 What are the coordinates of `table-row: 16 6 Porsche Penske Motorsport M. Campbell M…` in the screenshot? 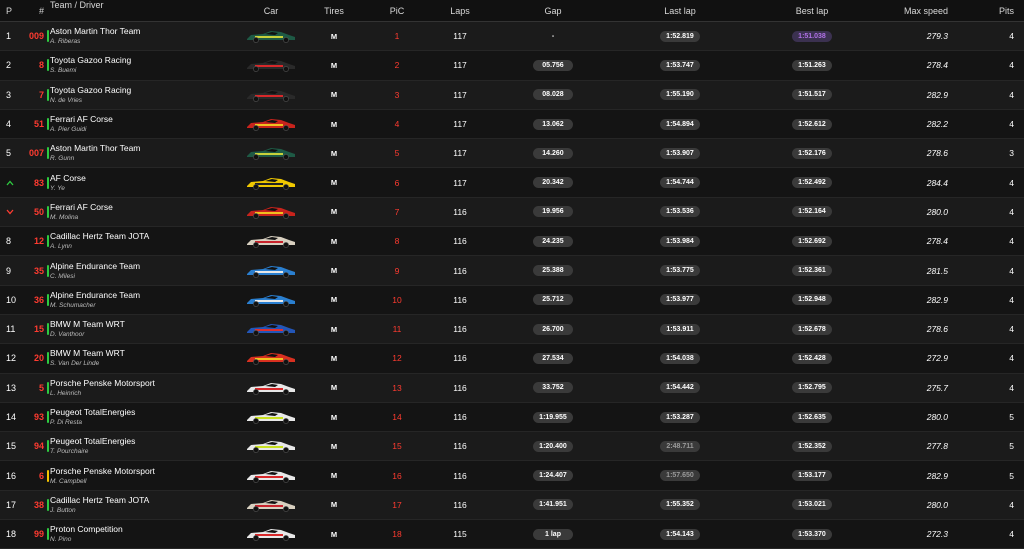 It's located at (512, 476).